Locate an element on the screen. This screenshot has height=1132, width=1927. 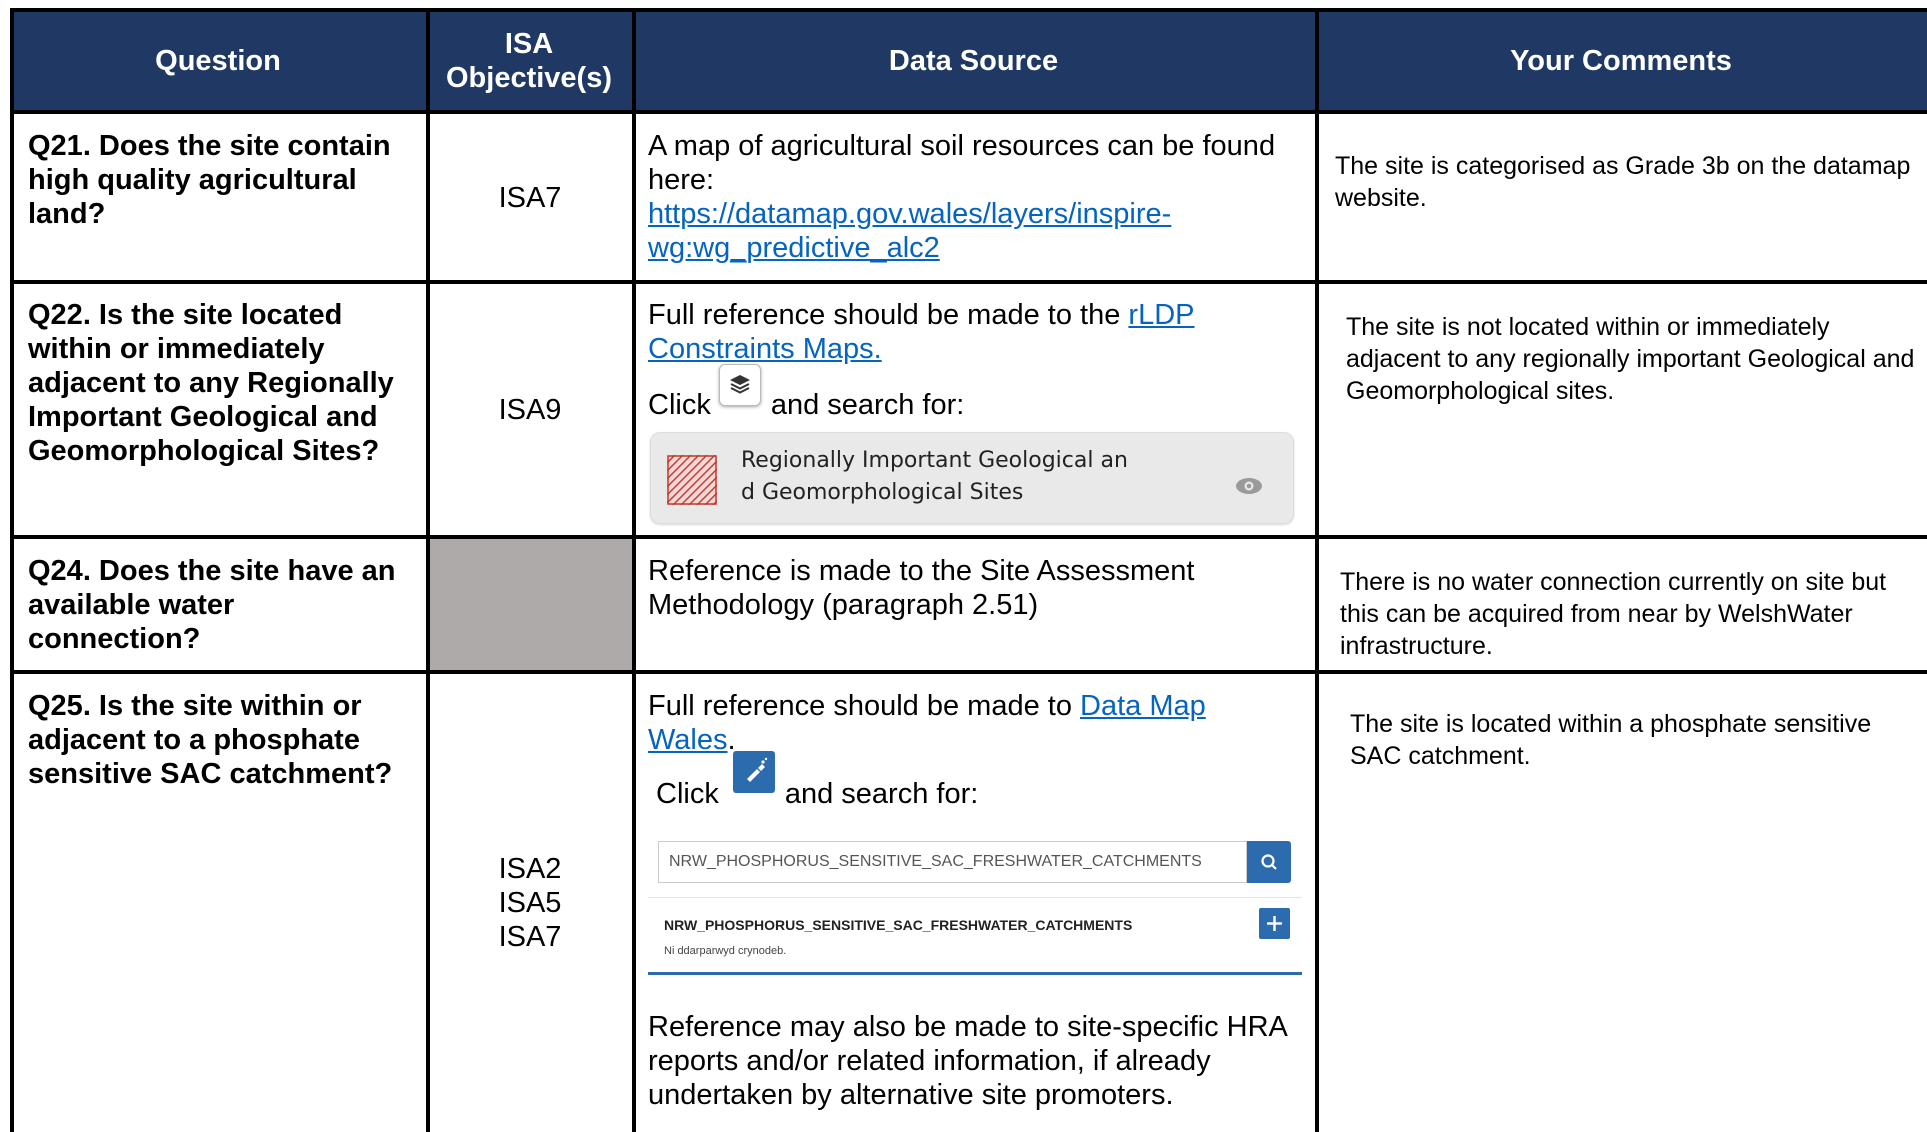
isa-value: ISA9 is located at coordinates (530, 410).